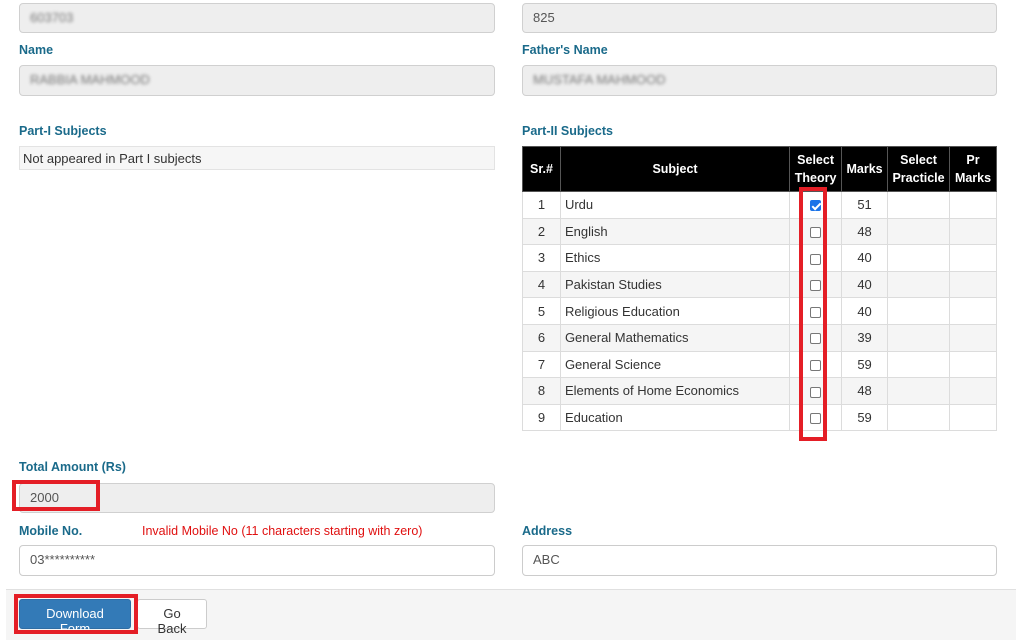  Describe the element at coordinates (541, 231) in the screenshot. I see `row-sr: 2` at that location.